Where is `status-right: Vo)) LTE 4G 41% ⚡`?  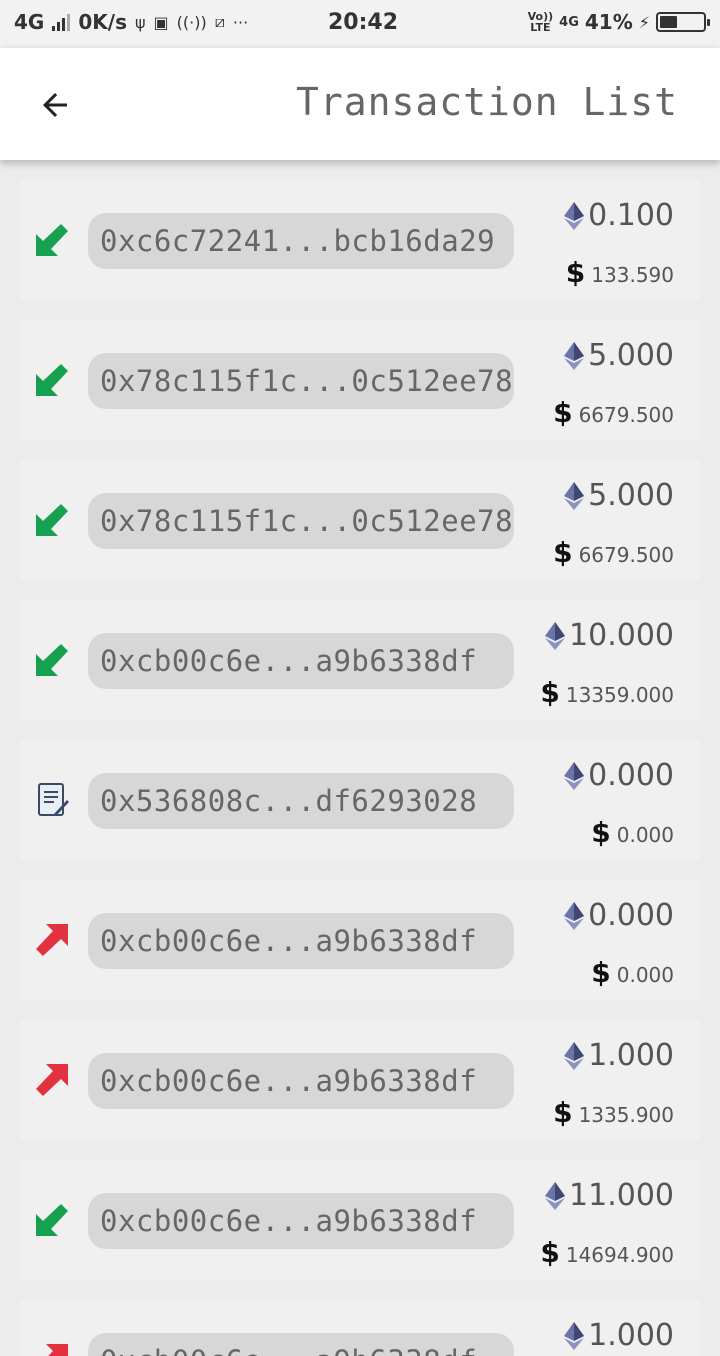
status-right: Vo)) LTE 4G 41% ⚡ is located at coordinates (619, 22).